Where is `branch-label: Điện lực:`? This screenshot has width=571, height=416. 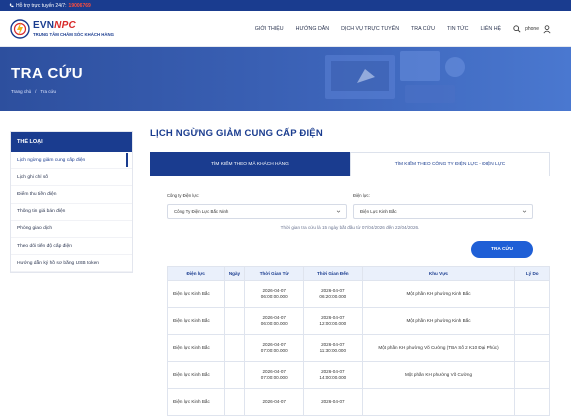 branch-label: Điện lực: is located at coordinates (361, 195).